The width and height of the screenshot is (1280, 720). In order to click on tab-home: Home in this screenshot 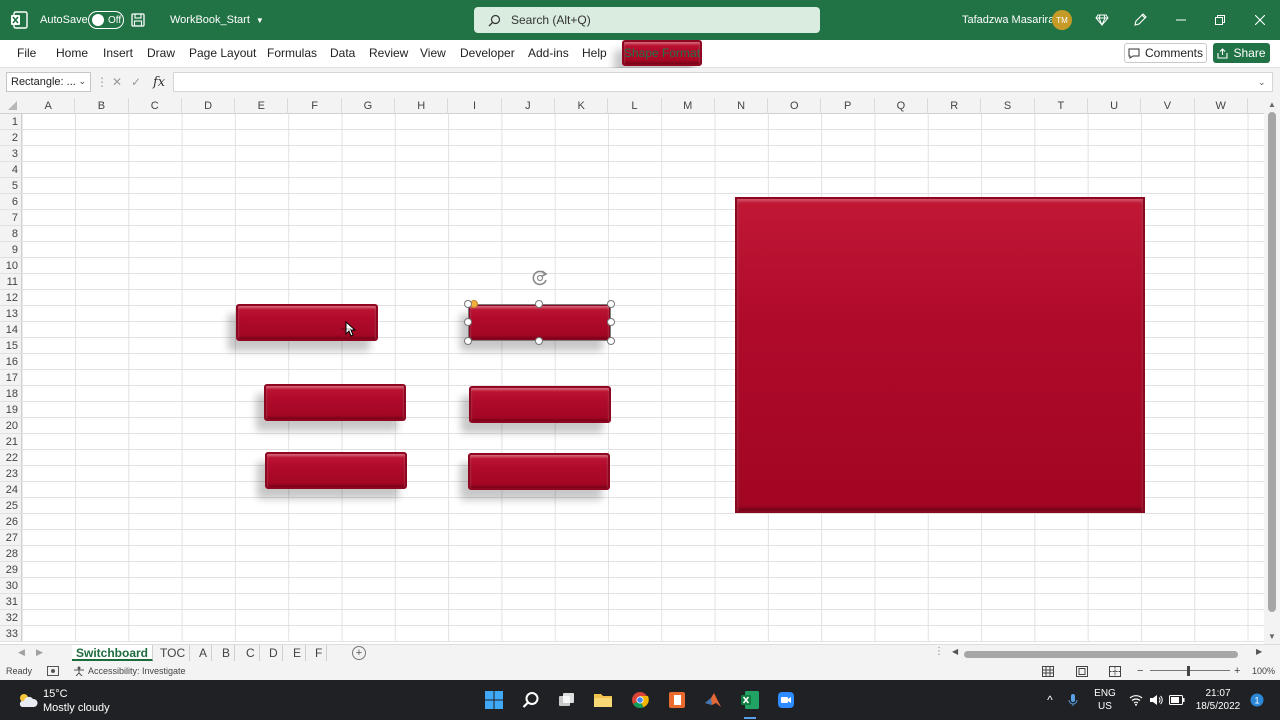, I will do `click(72, 53)`.